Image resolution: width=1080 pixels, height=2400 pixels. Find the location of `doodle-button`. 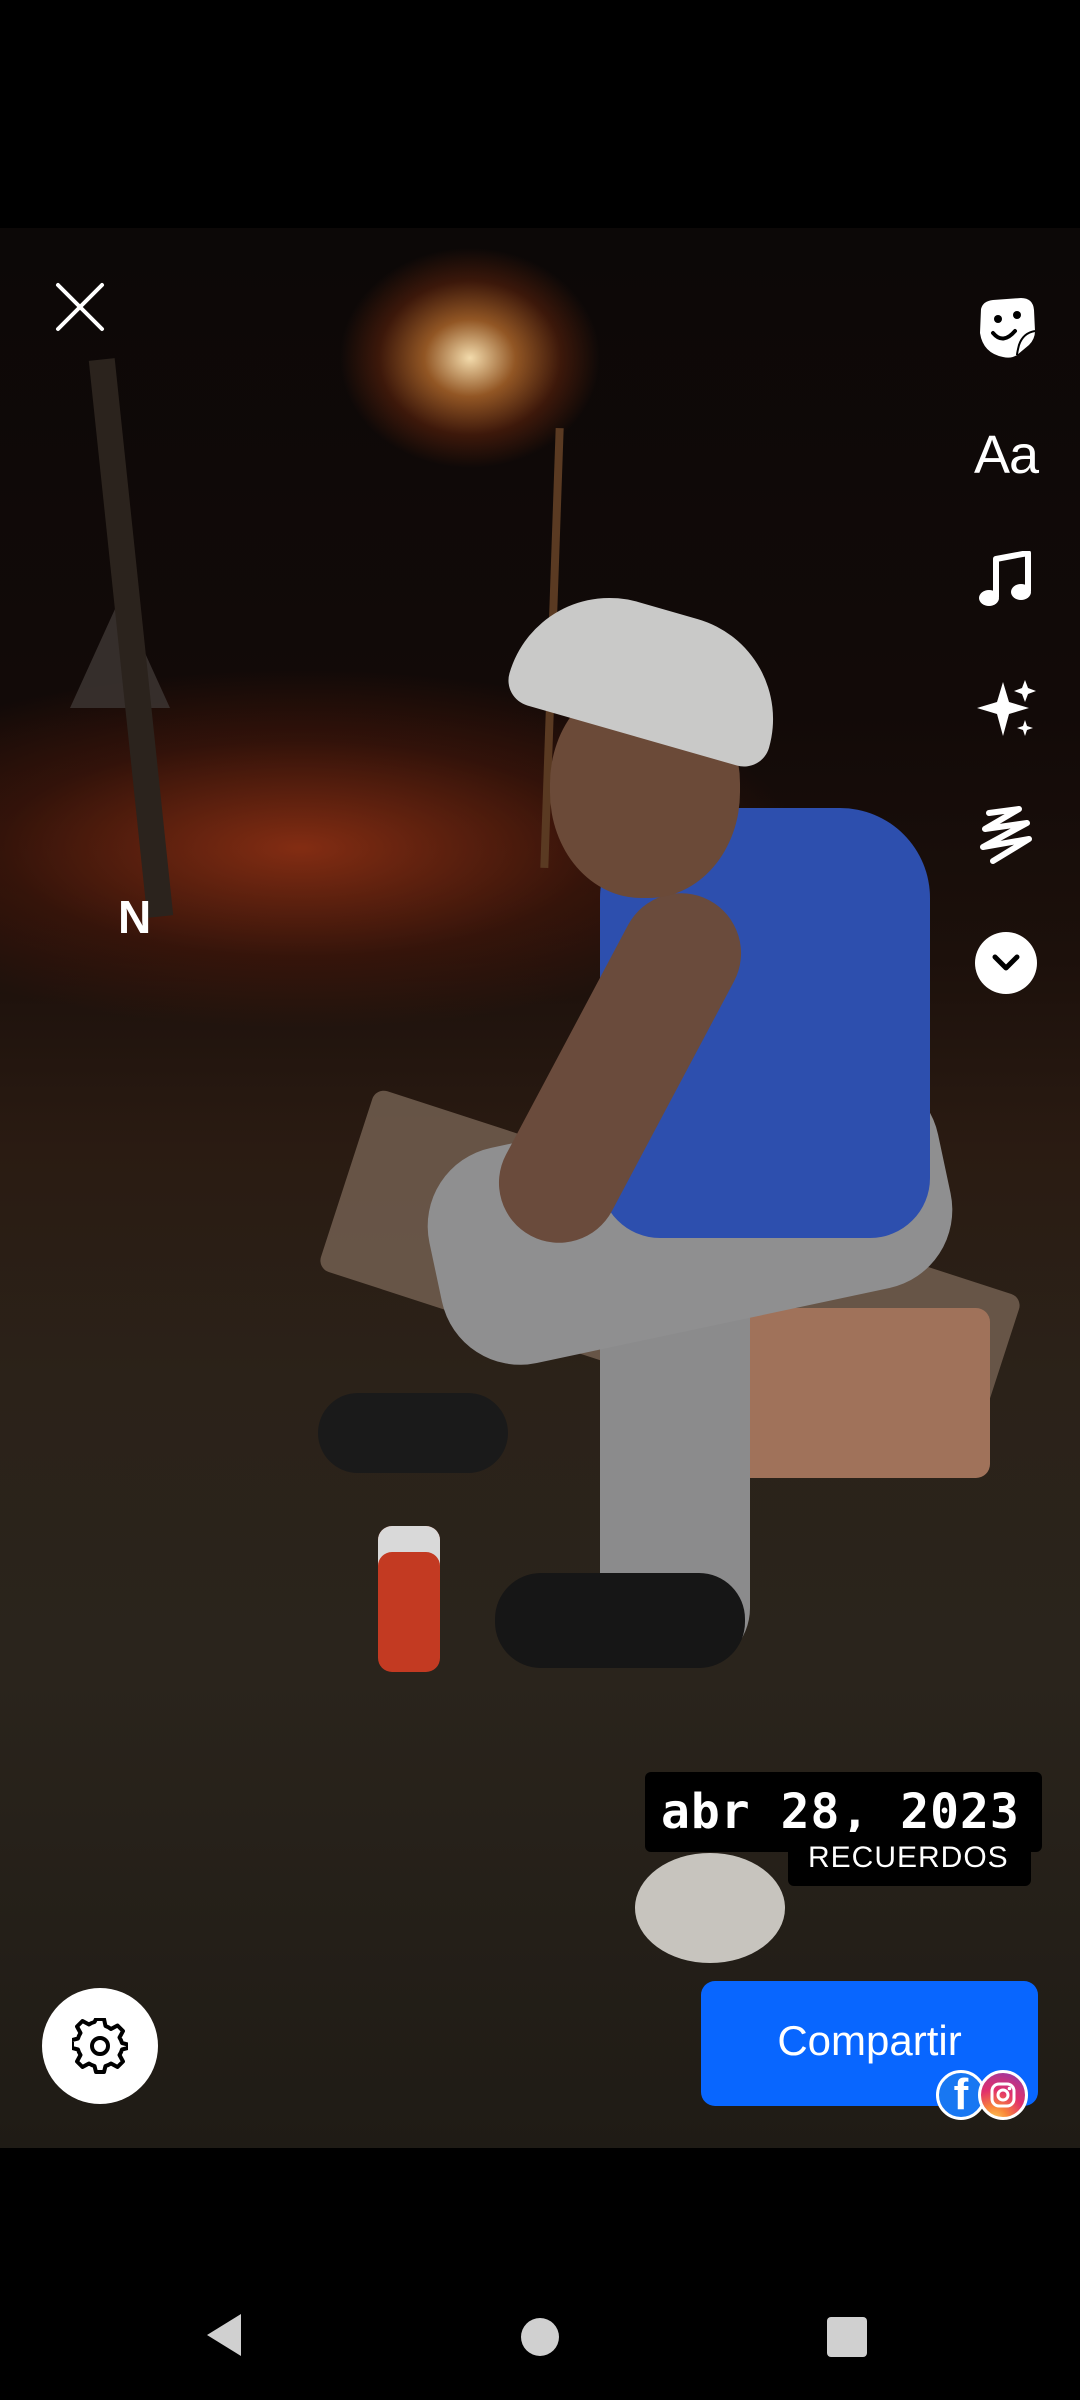

doodle-button is located at coordinates (1006, 836).